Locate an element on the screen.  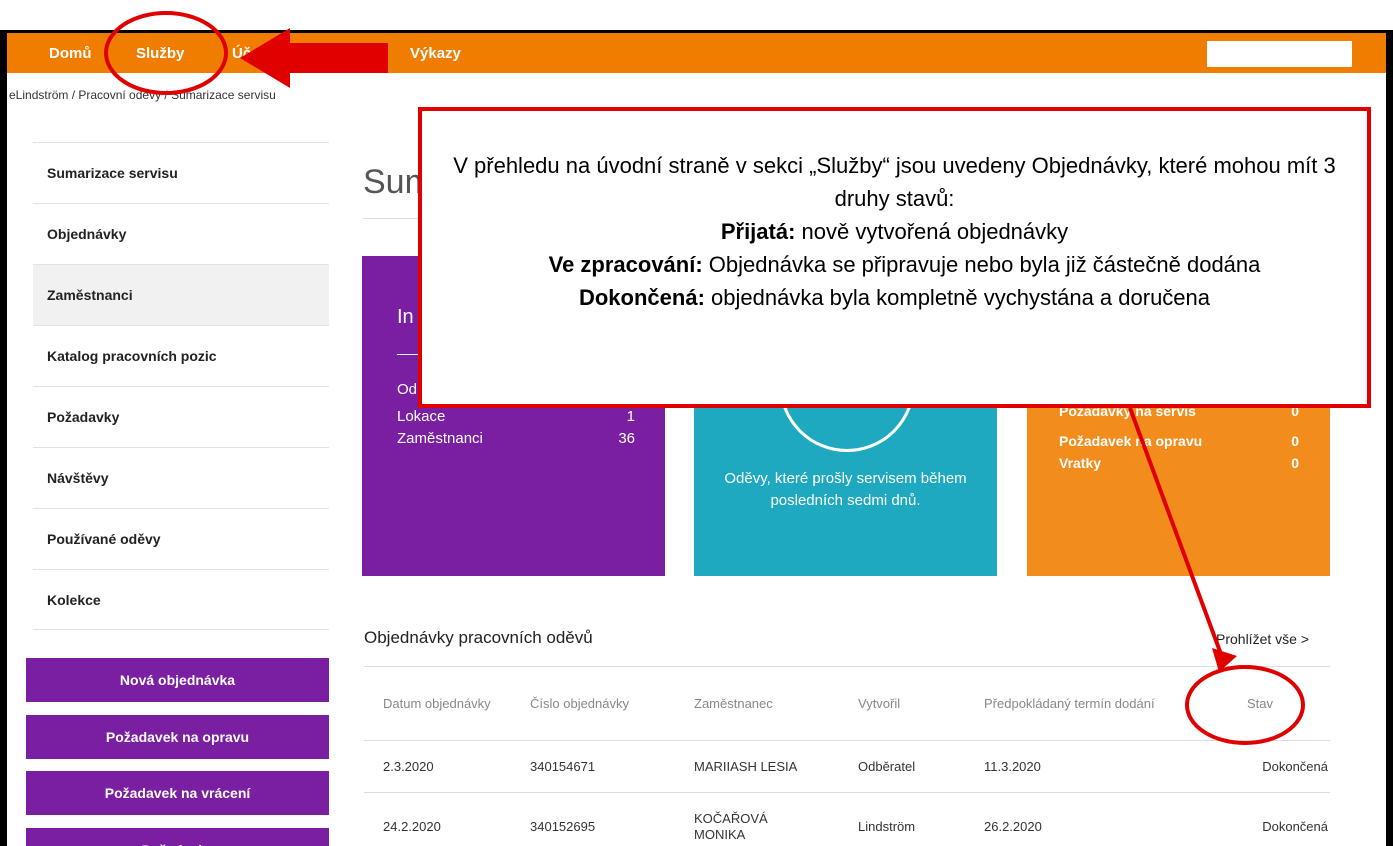
divider is located at coordinates (408, 354).